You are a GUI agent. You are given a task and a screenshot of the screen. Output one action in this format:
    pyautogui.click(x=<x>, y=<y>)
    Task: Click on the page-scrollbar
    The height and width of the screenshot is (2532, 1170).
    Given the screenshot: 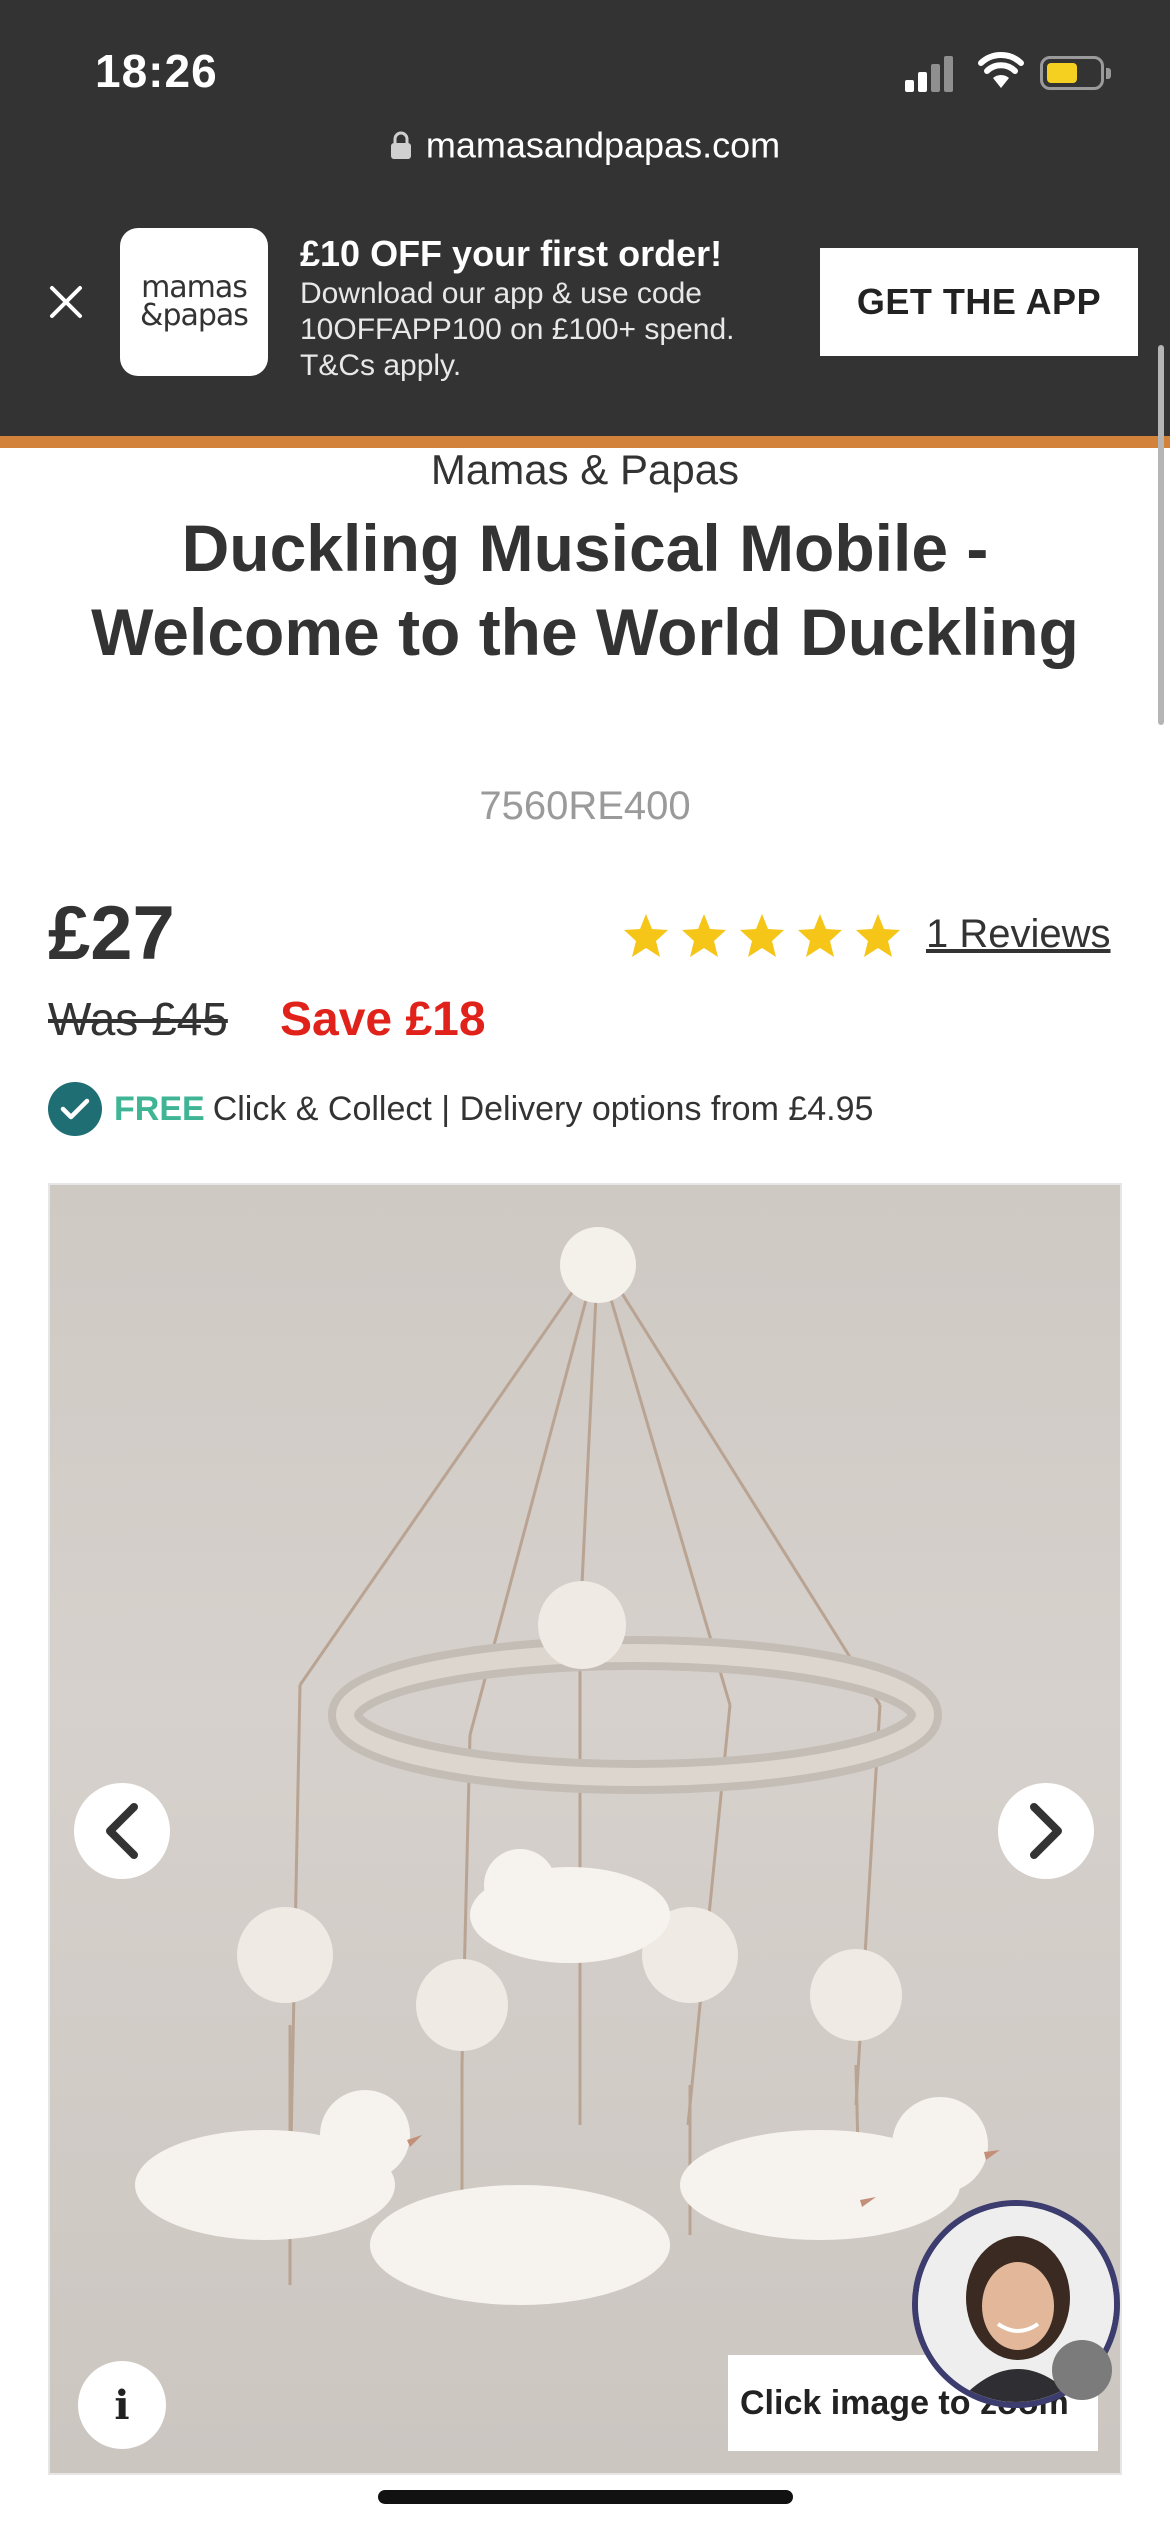 What is the action you would take?
    pyautogui.click(x=1161, y=535)
    